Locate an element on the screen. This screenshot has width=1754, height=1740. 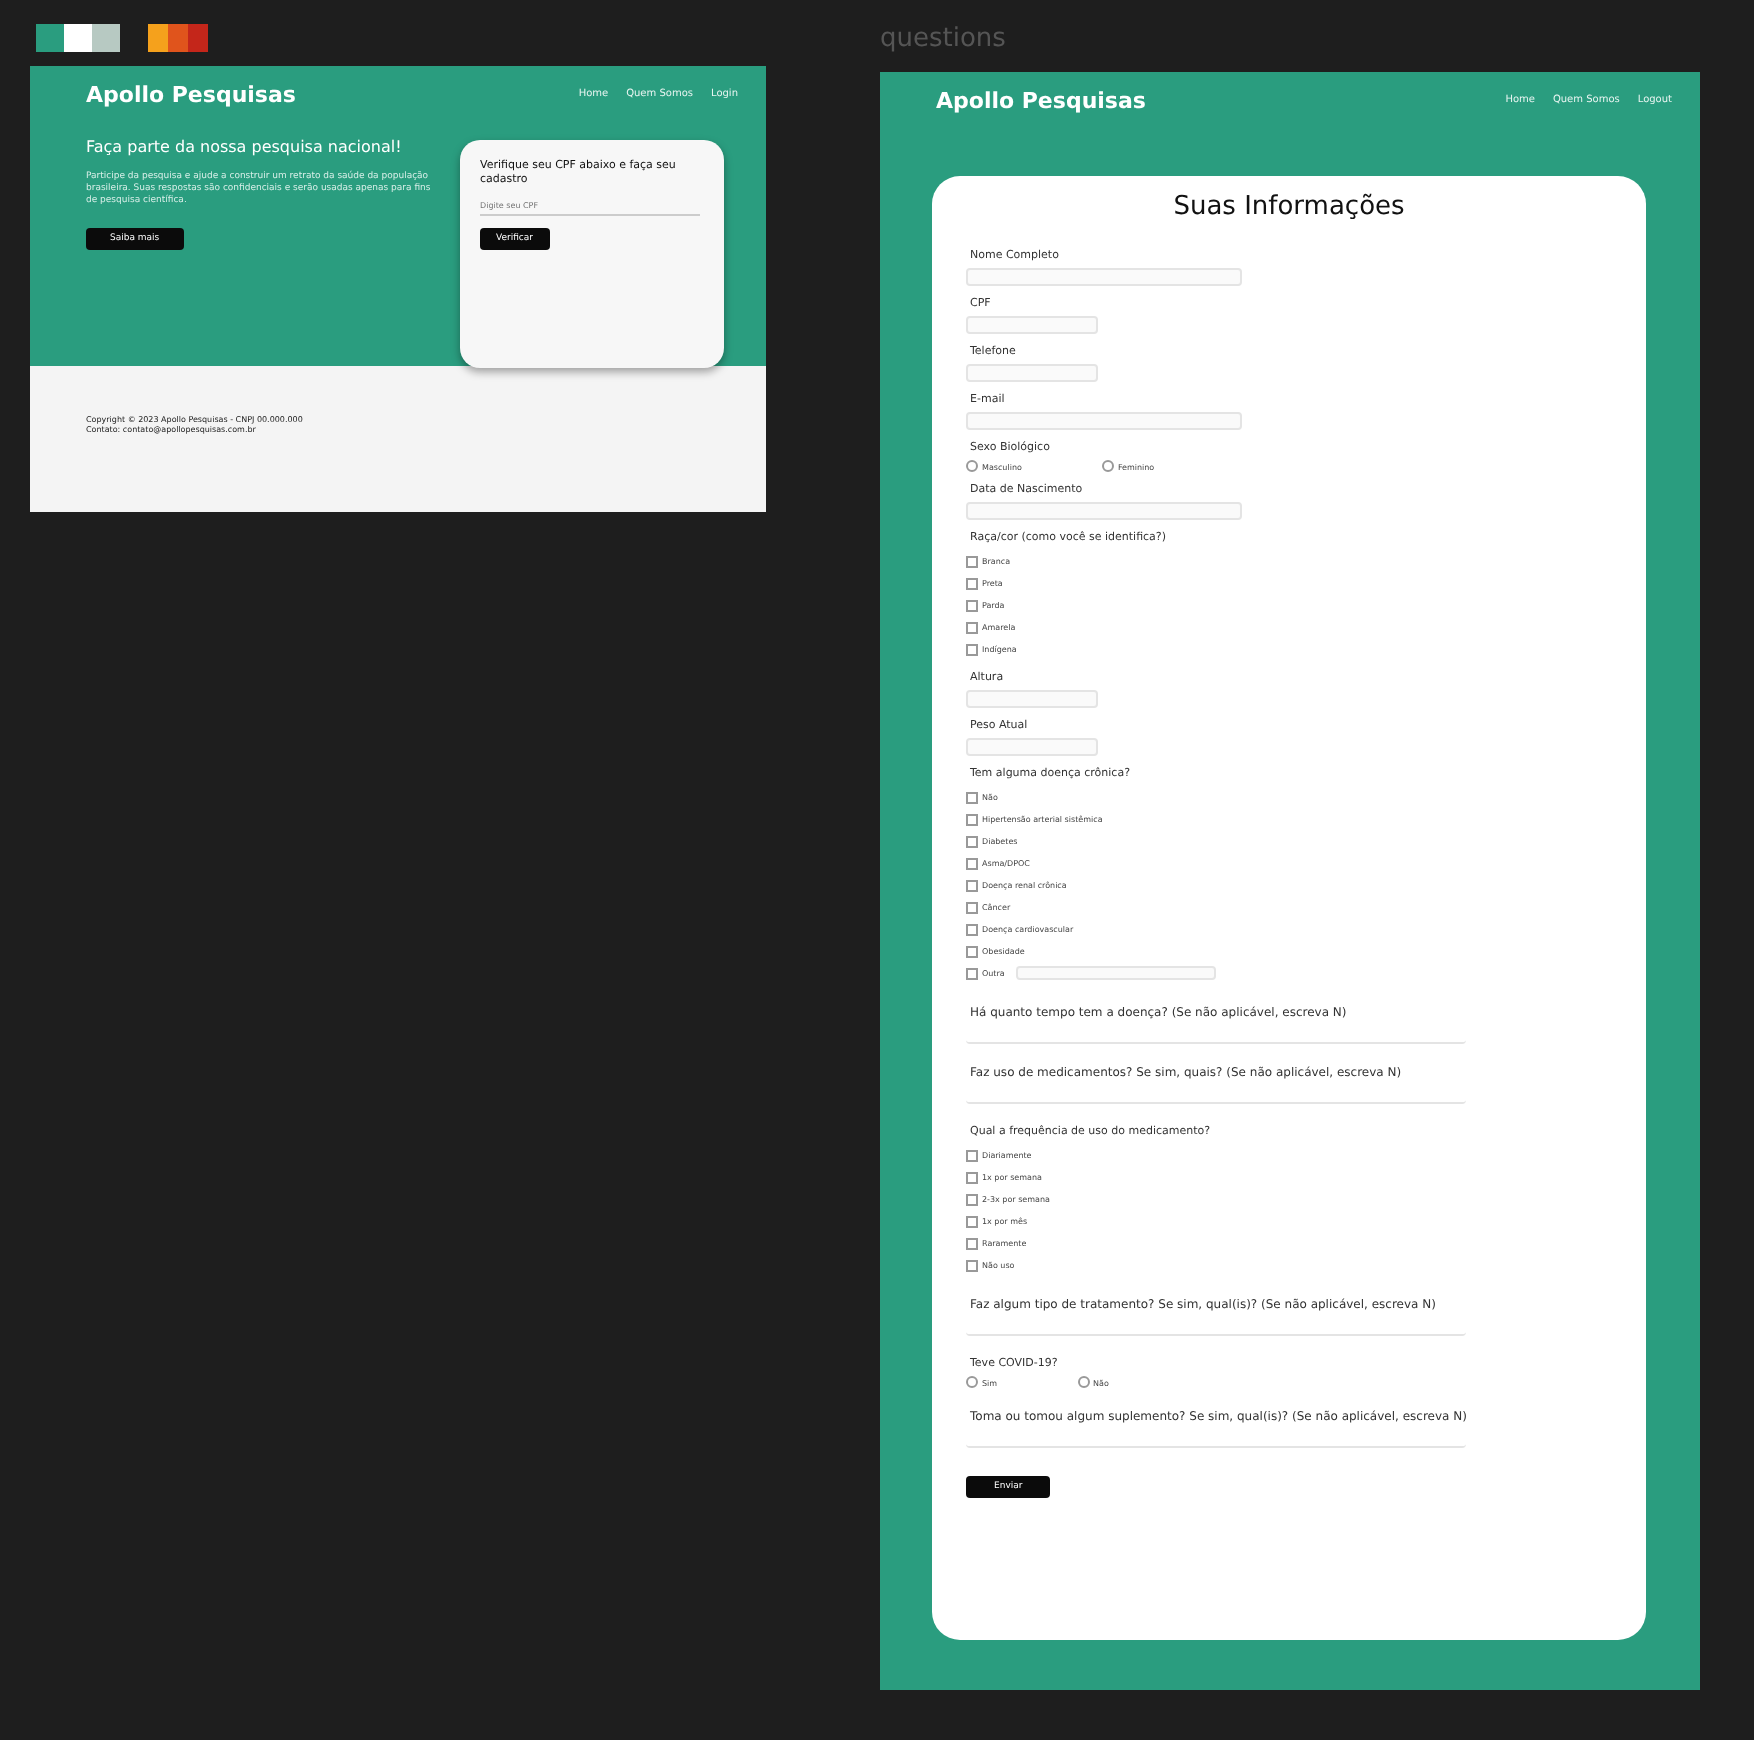
hero-title: Faça parte da nossa pesquisa nacional! is located at coordinates (245, 148).